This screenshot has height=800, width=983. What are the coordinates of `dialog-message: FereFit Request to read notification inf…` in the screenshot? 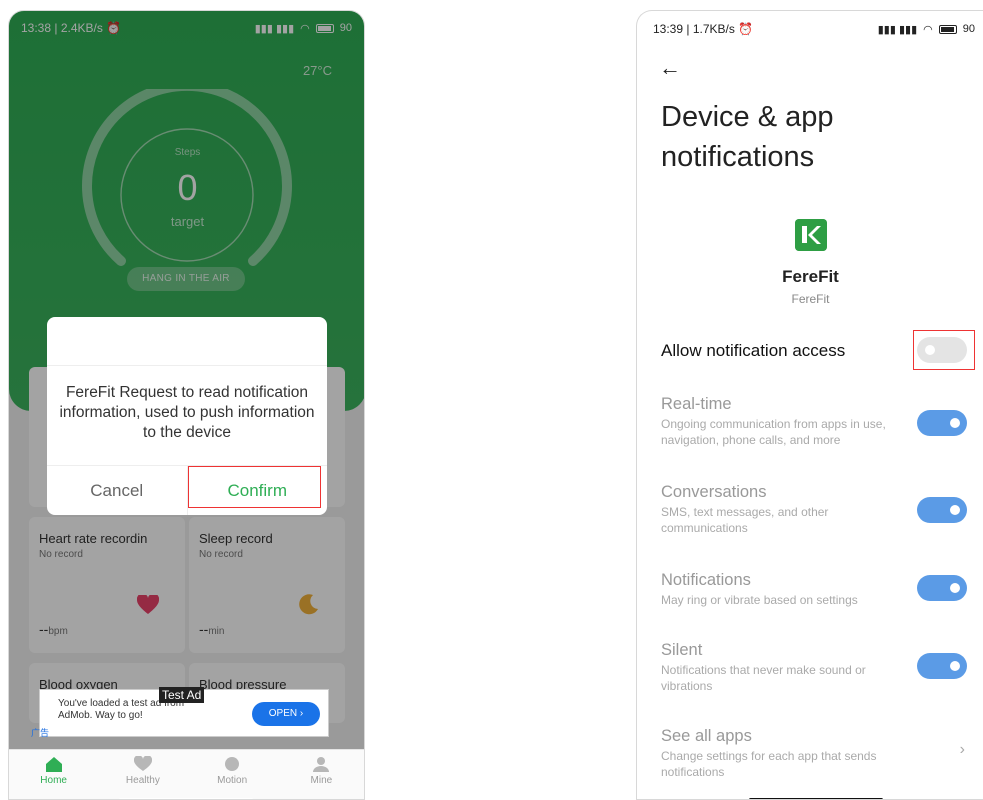 It's located at (187, 412).